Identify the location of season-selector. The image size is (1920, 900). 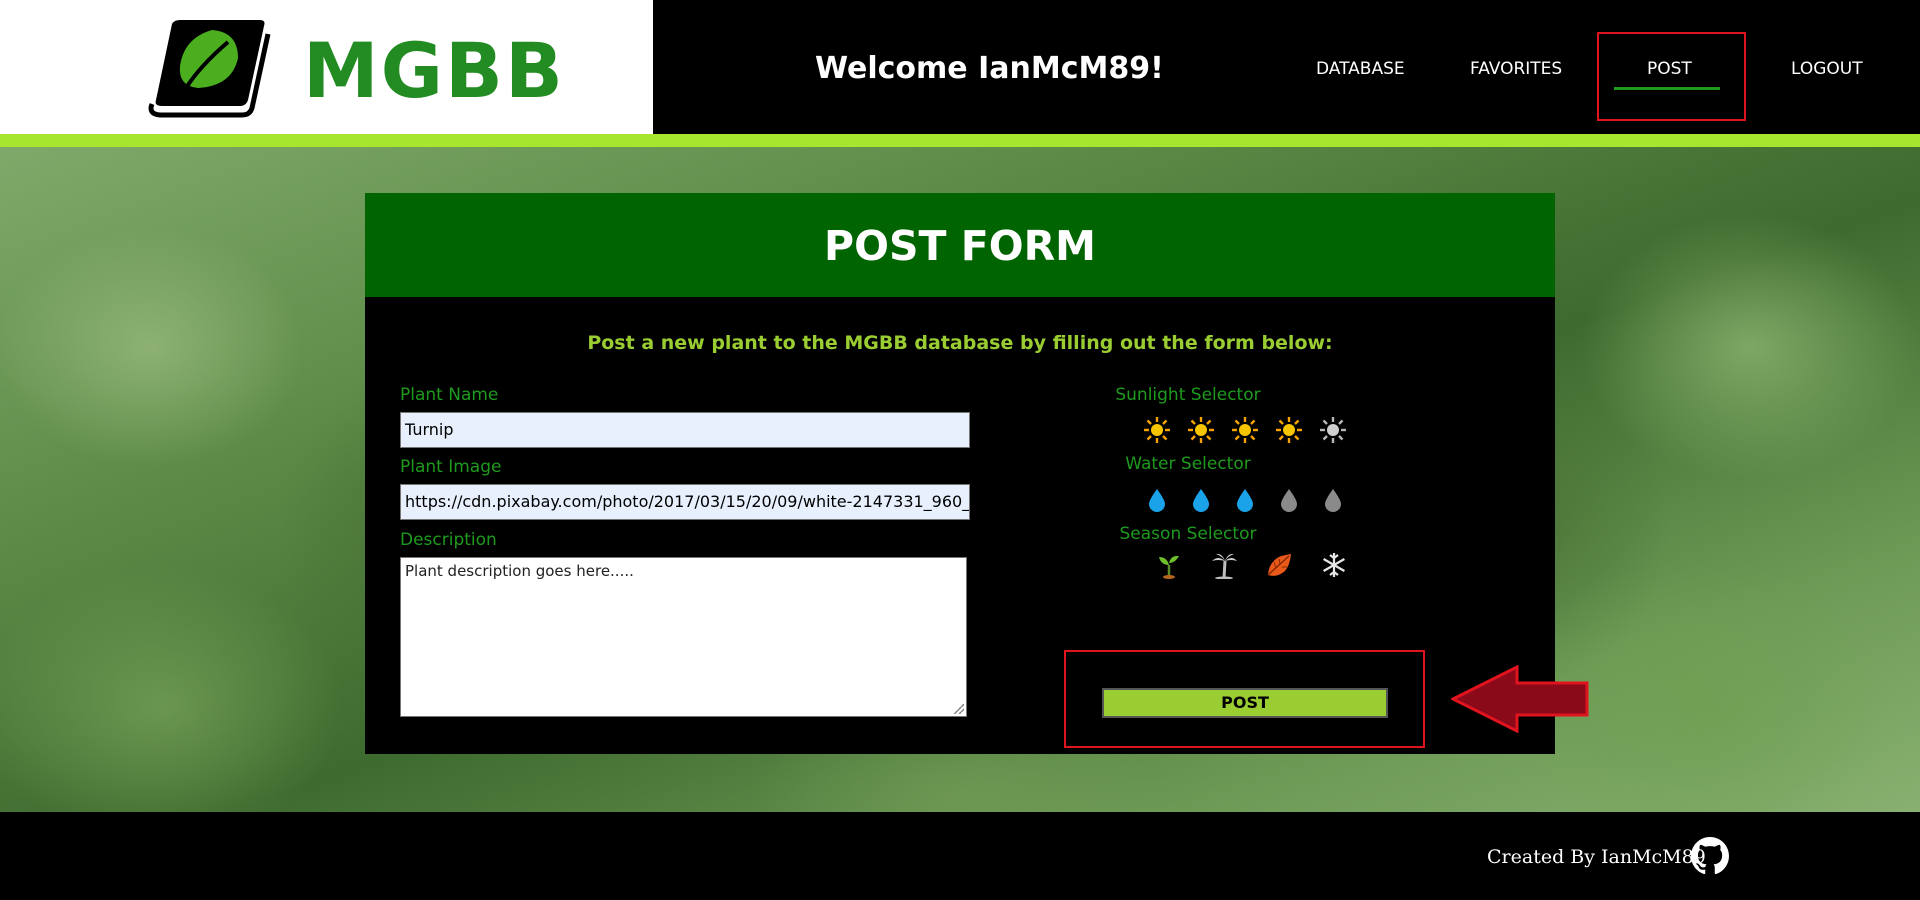
(1251, 565).